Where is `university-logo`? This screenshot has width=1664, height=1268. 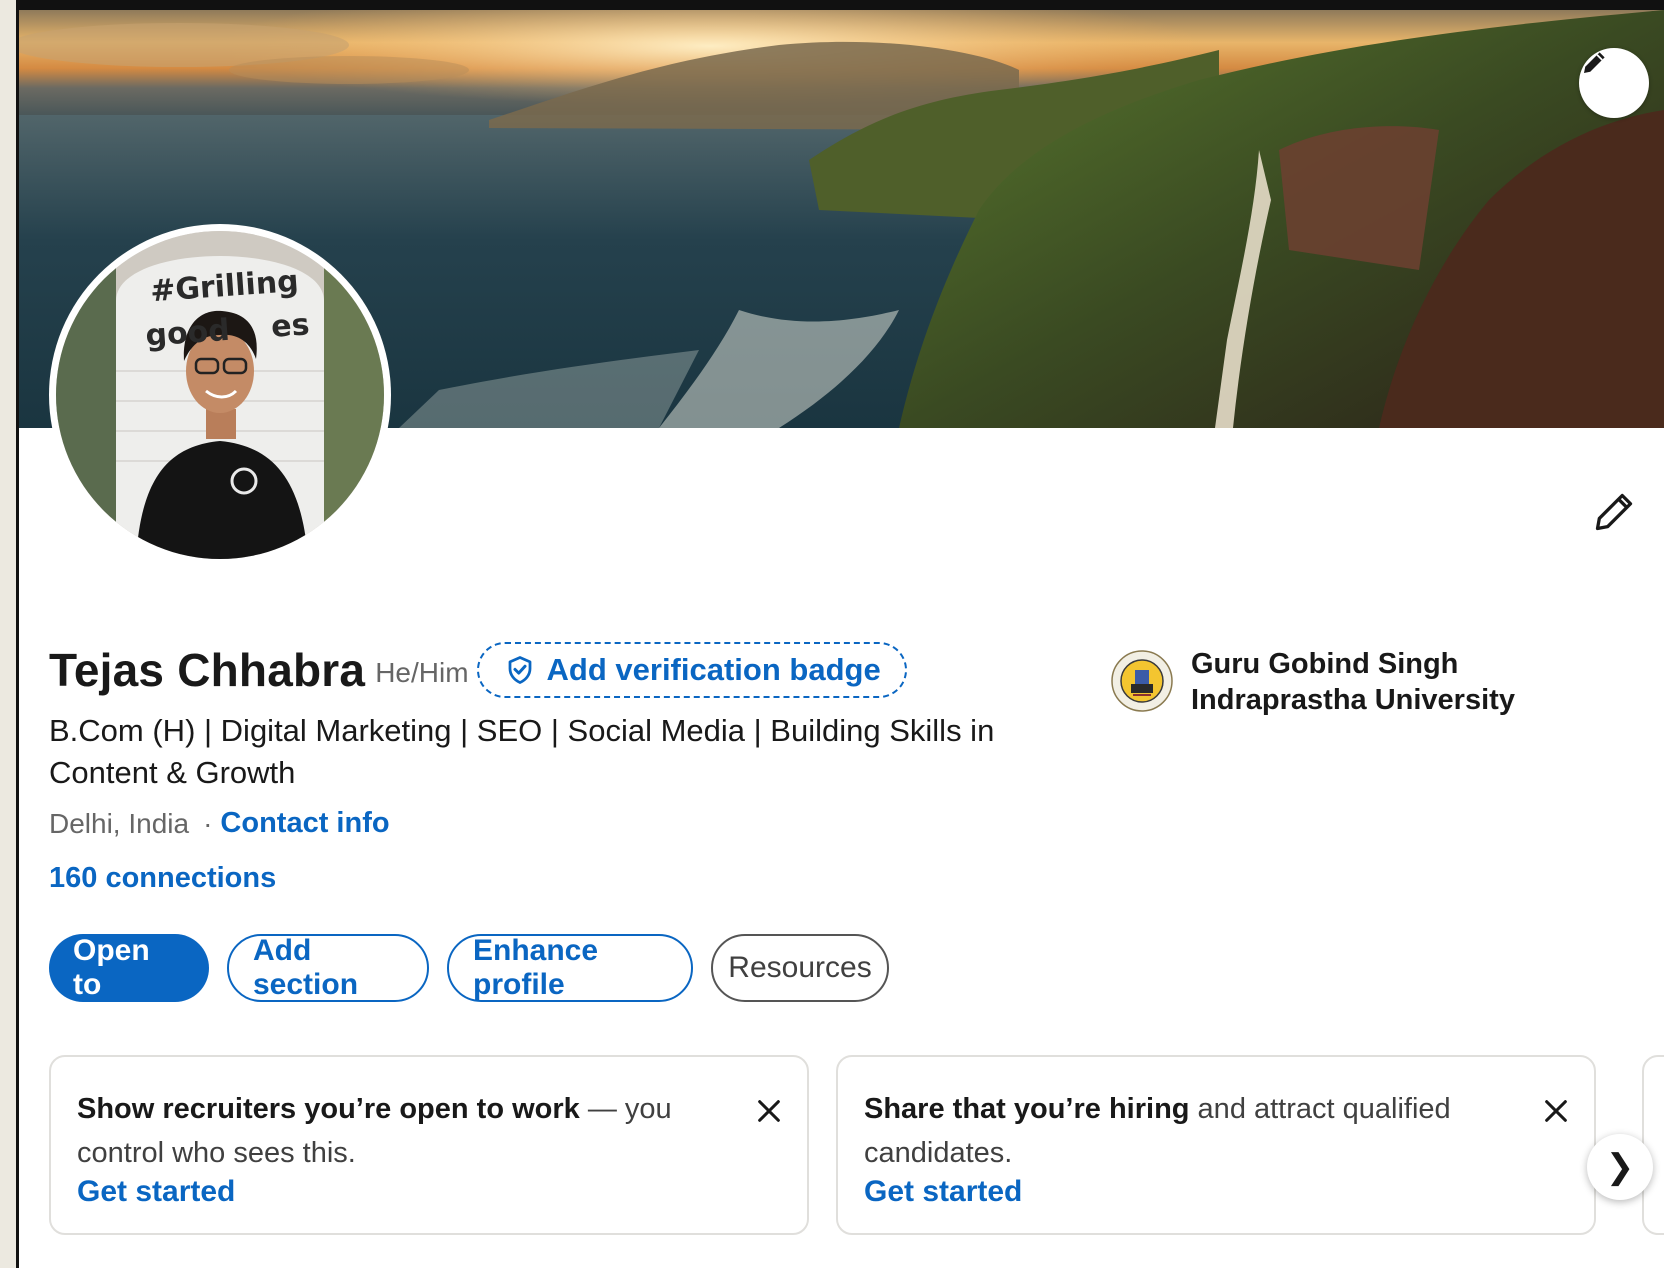
university-logo is located at coordinates (1142, 681).